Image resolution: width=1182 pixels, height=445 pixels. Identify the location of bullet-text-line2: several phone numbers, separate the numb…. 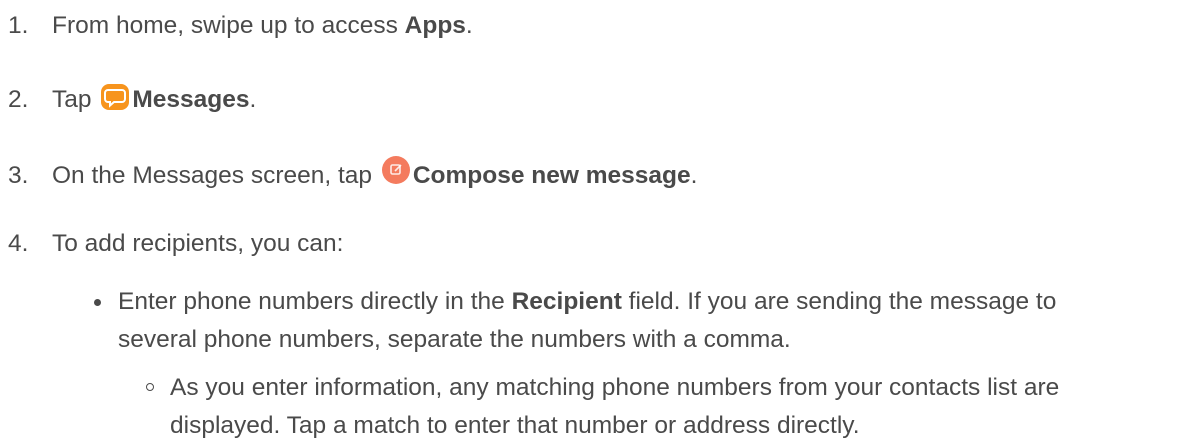
(454, 339).